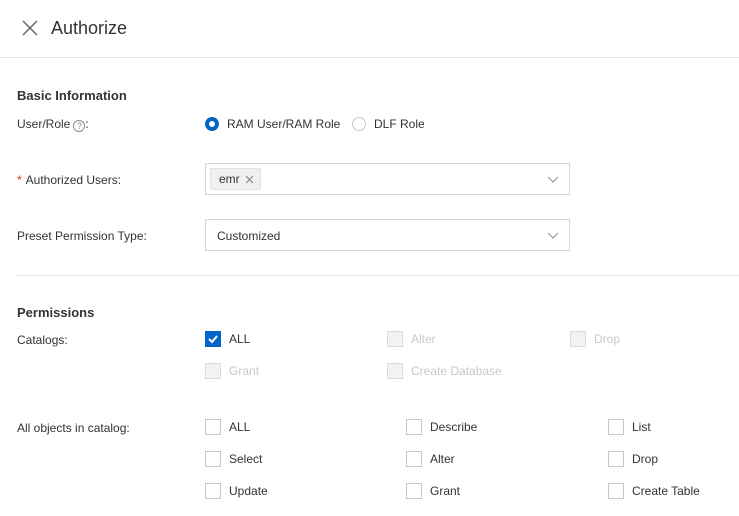 This screenshot has width=739, height=516. What do you see at coordinates (641, 427) in the screenshot?
I see `checkbox-label: List` at bounding box center [641, 427].